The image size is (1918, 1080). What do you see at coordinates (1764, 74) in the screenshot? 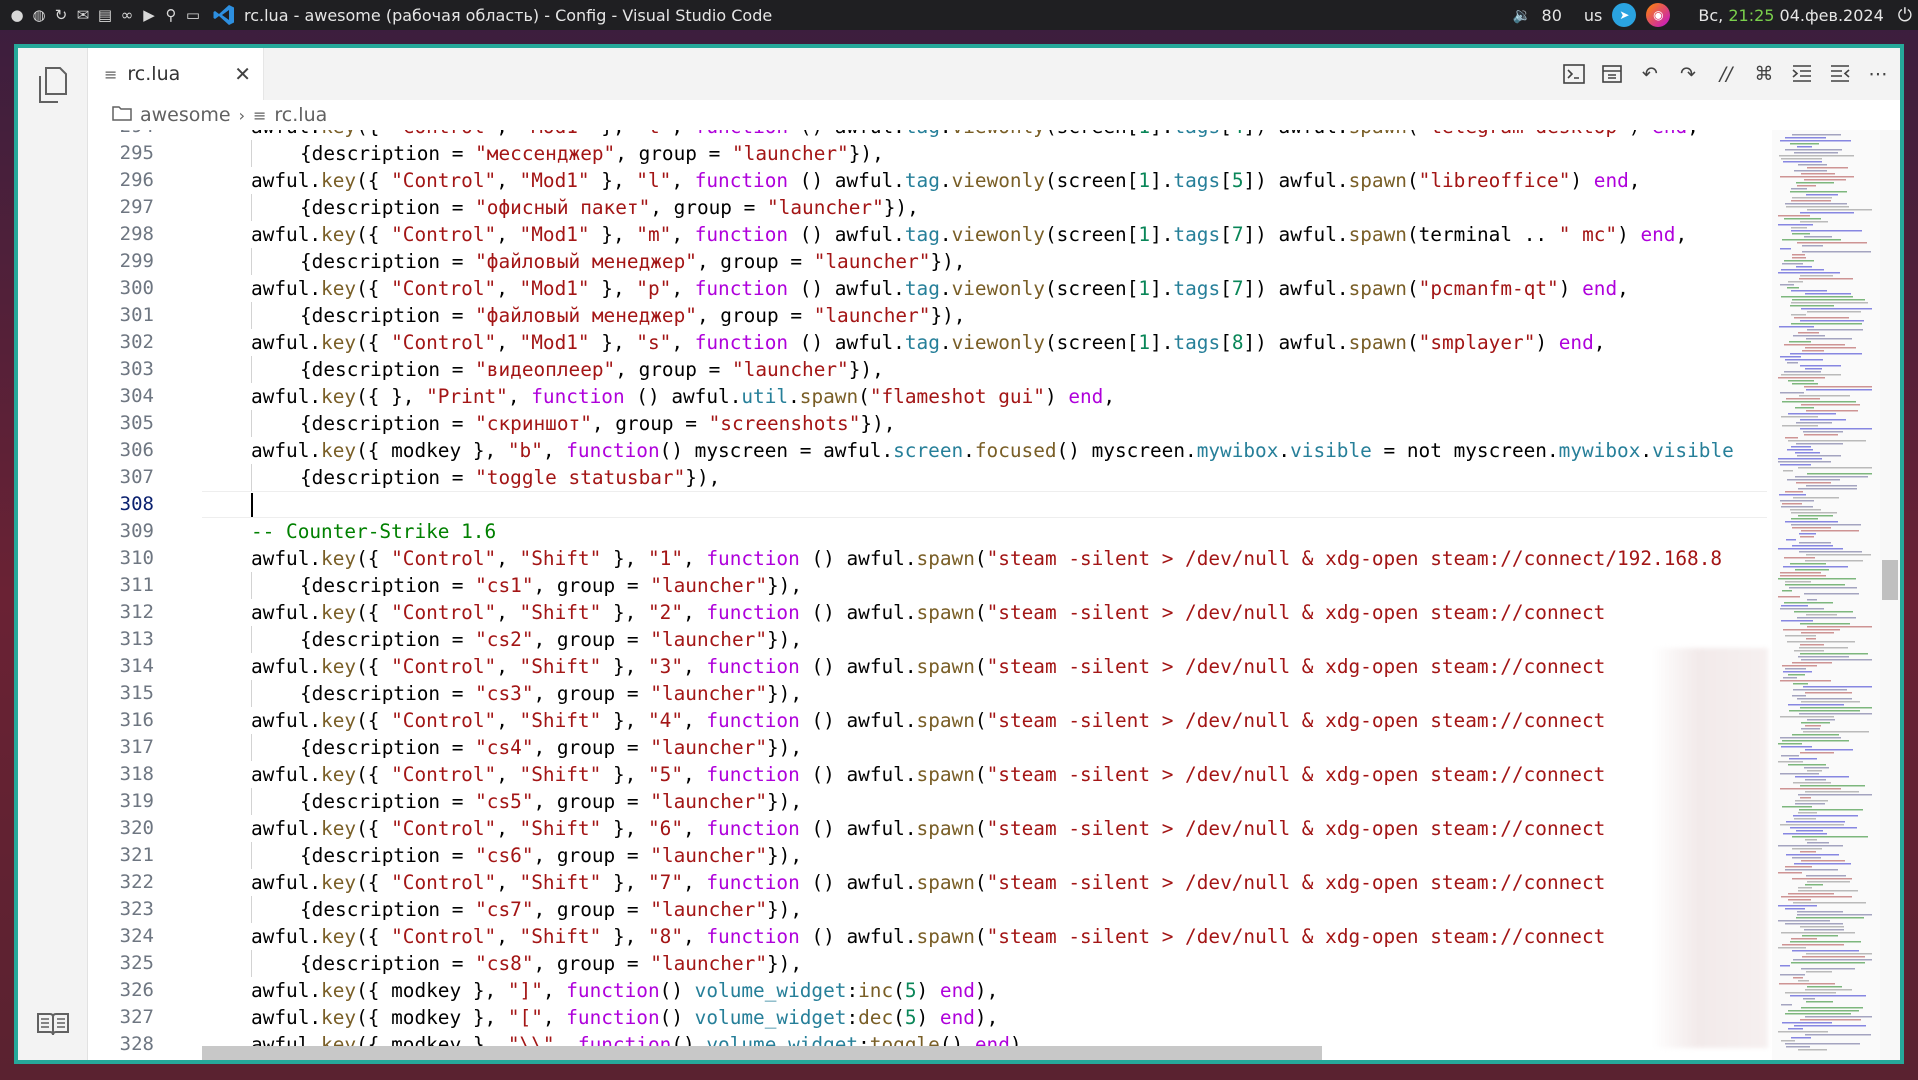
I see `keymap-icon: ⌘` at bounding box center [1764, 74].